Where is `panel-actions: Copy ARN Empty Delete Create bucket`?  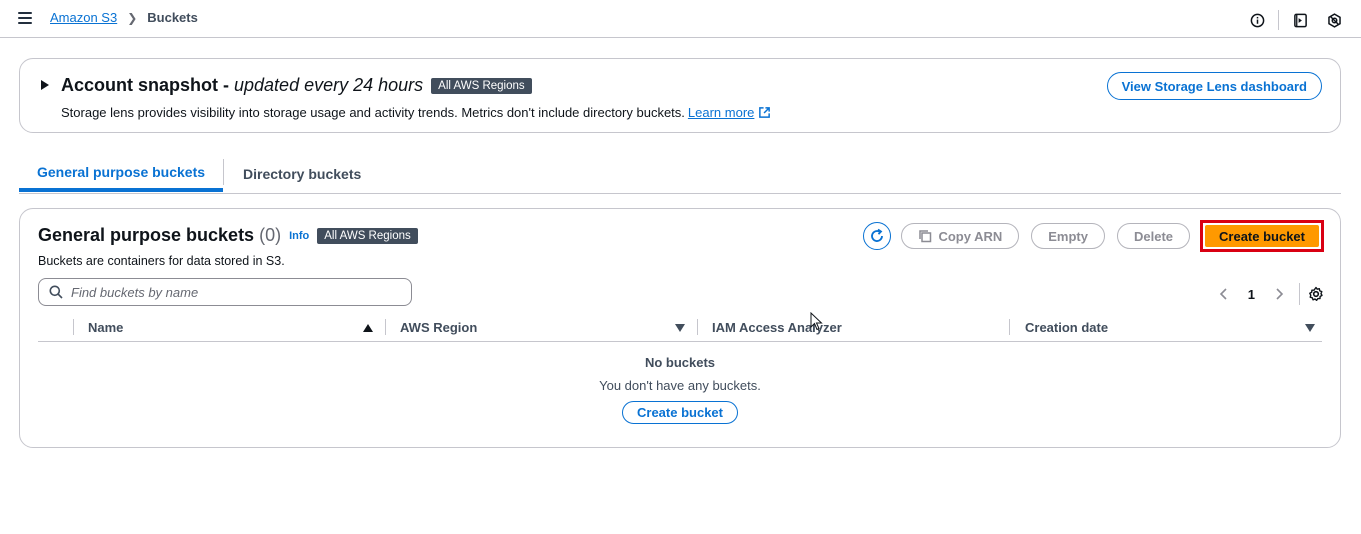
panel-actions: Copy ARN Empty Delete Create bucket is located at coordinates (1093, 236).